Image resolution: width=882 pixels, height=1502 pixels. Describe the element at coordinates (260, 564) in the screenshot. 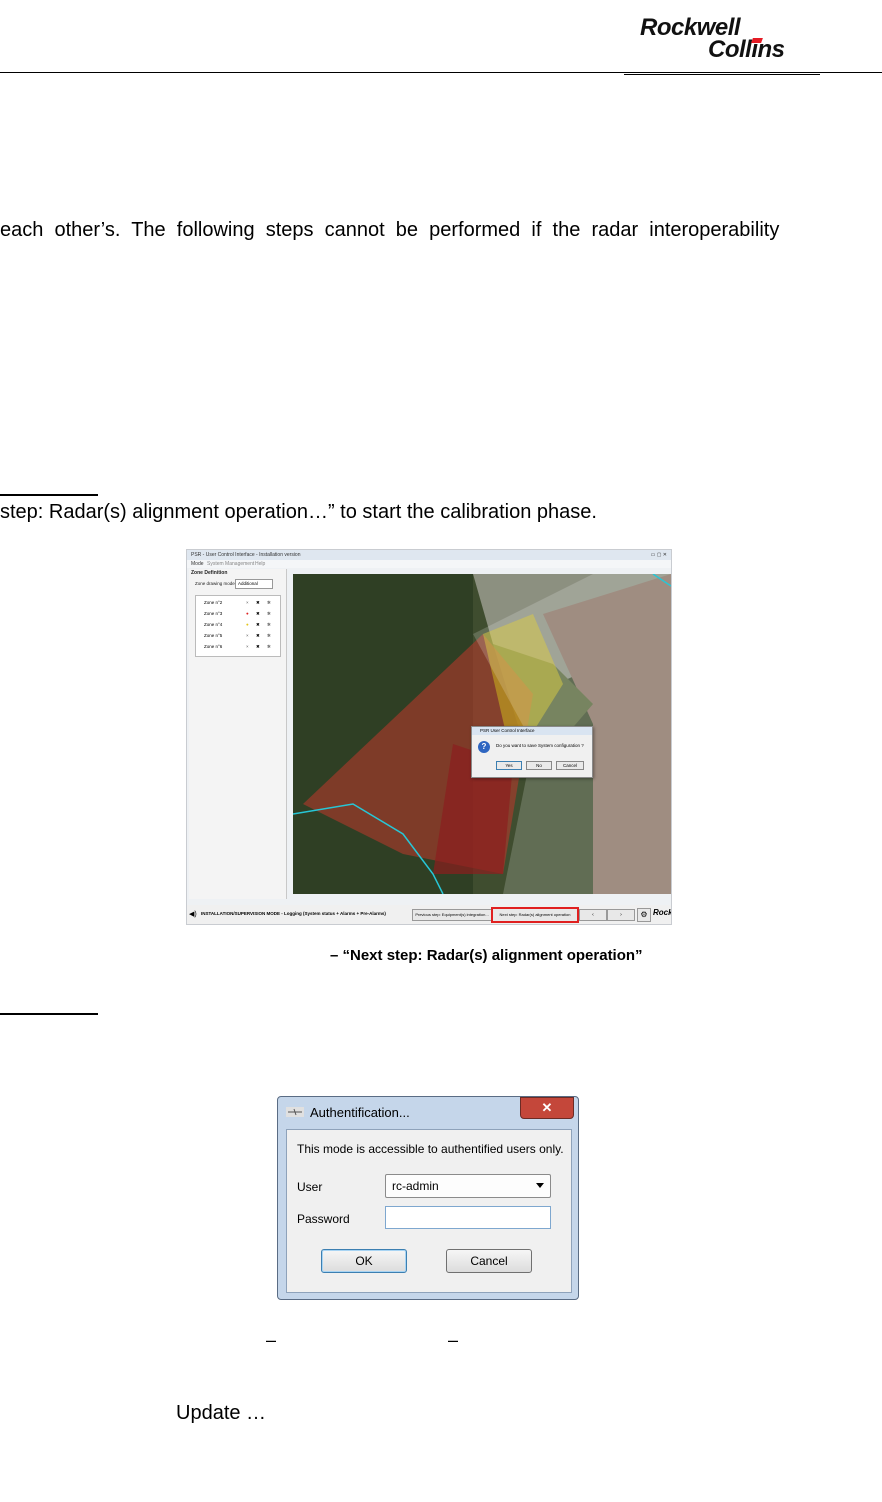

I see `menu-help: Help` at that location.